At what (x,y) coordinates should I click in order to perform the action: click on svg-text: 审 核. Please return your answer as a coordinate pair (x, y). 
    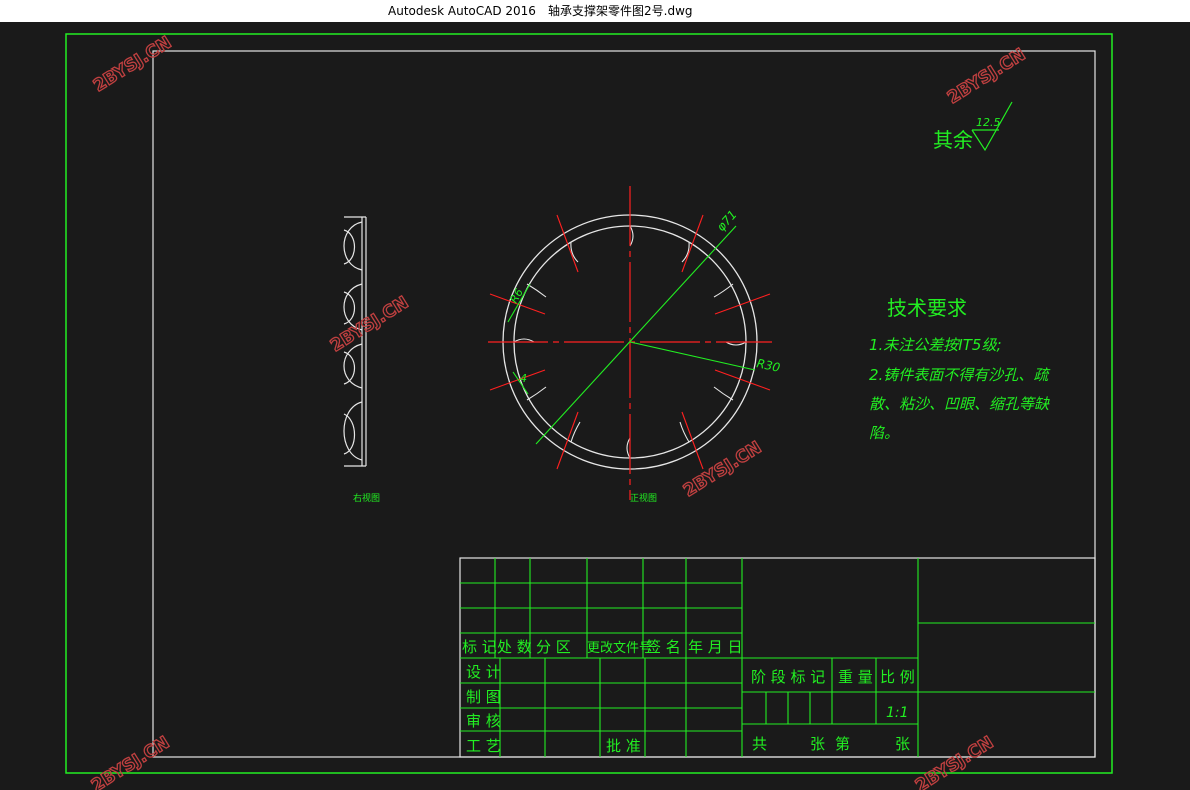
    Looking at the image, I should click on (483, 721).